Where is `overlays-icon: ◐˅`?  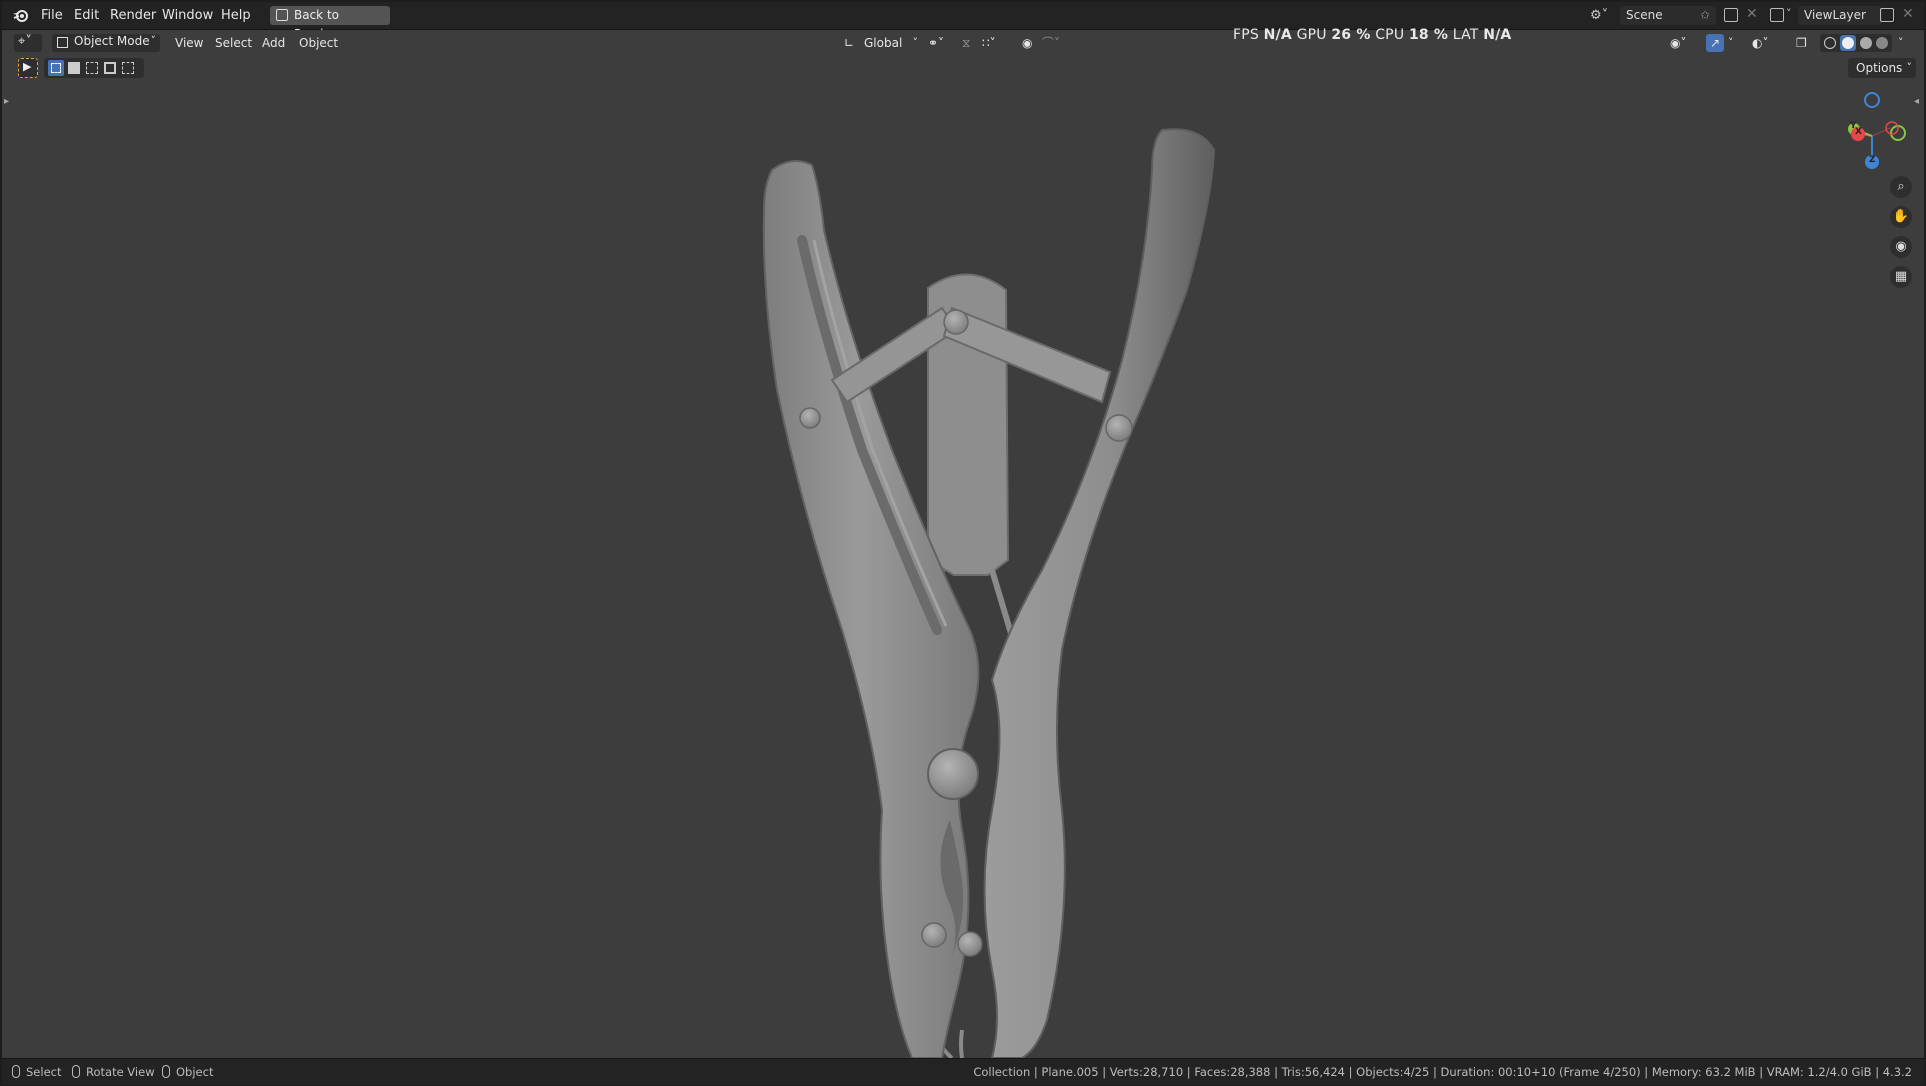 overlays-icon: ◐˅ is located at coordinates (1765, 43).